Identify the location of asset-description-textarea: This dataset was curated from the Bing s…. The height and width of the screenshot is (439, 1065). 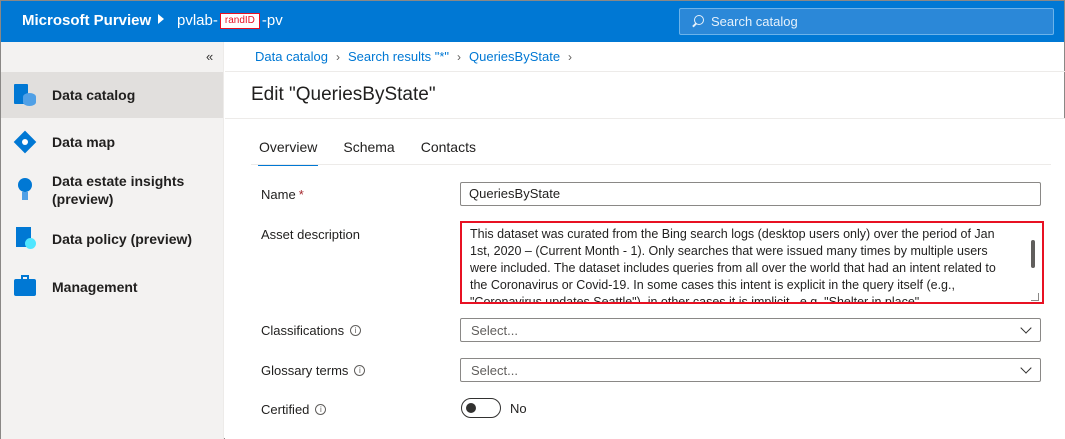
(752, 262).